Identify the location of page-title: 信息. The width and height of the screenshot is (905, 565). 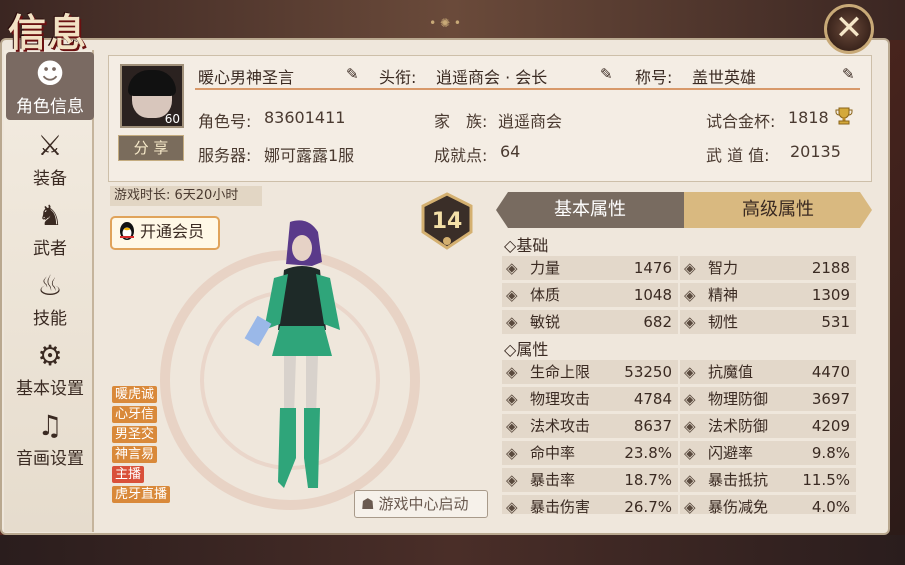
(48, 32).